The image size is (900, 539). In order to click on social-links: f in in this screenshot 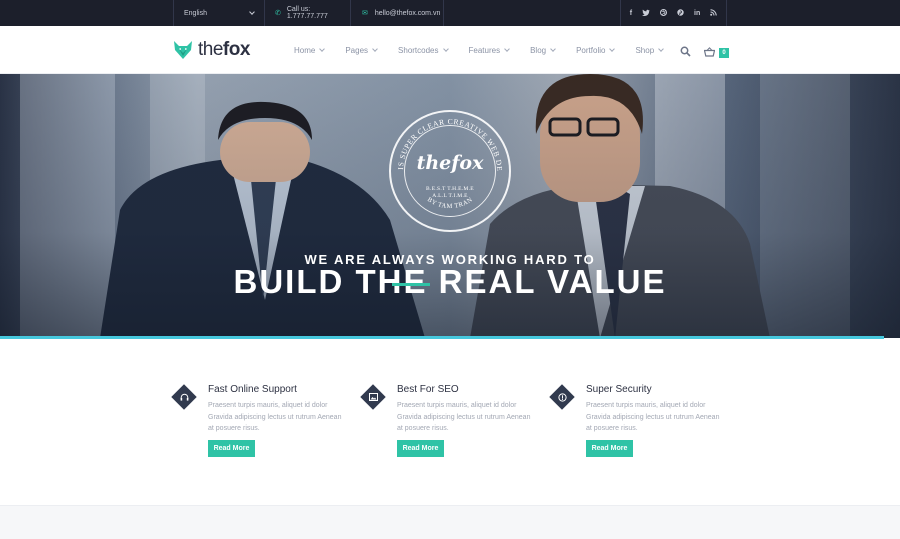, I will do `click(673, 13)`.